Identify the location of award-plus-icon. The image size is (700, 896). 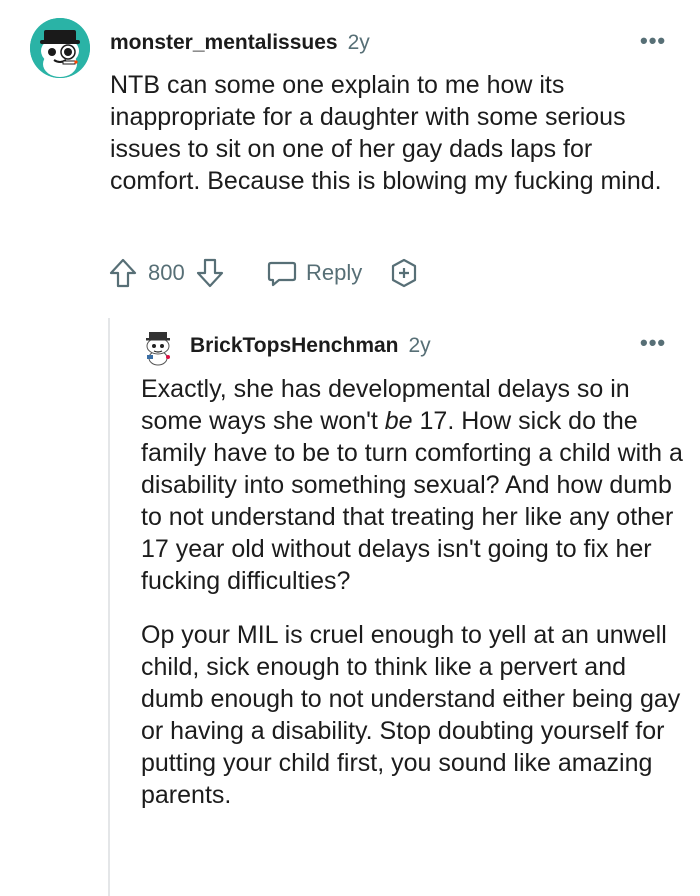
(404, 273).